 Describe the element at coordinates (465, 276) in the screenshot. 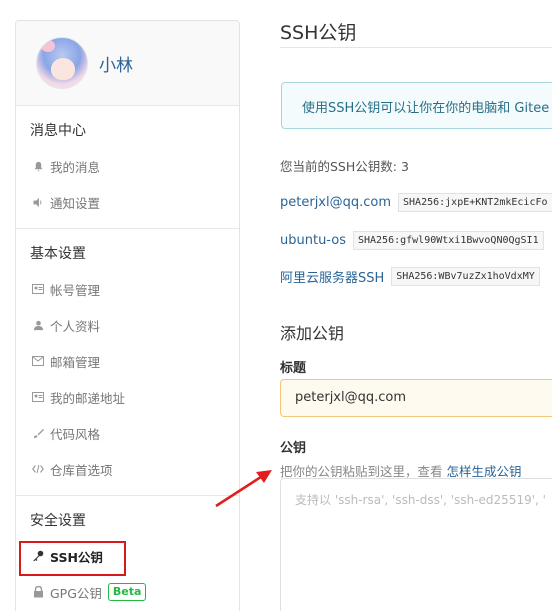

I see `ssh-key-fingerprint: SHA256:WBv7uzZx1hoVdxMY` at that location.